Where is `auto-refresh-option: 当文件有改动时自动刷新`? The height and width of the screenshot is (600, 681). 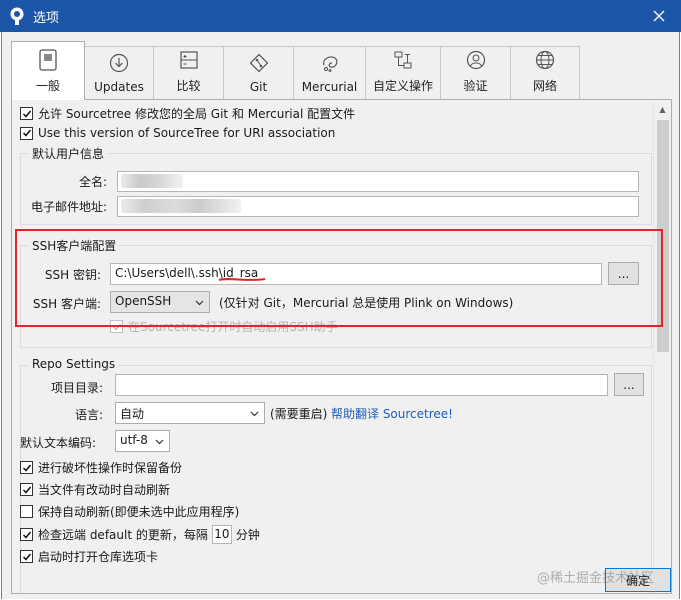 auto-refresh-option: 当文件有改动时自动刷新 is located at coordinates (95, 489).